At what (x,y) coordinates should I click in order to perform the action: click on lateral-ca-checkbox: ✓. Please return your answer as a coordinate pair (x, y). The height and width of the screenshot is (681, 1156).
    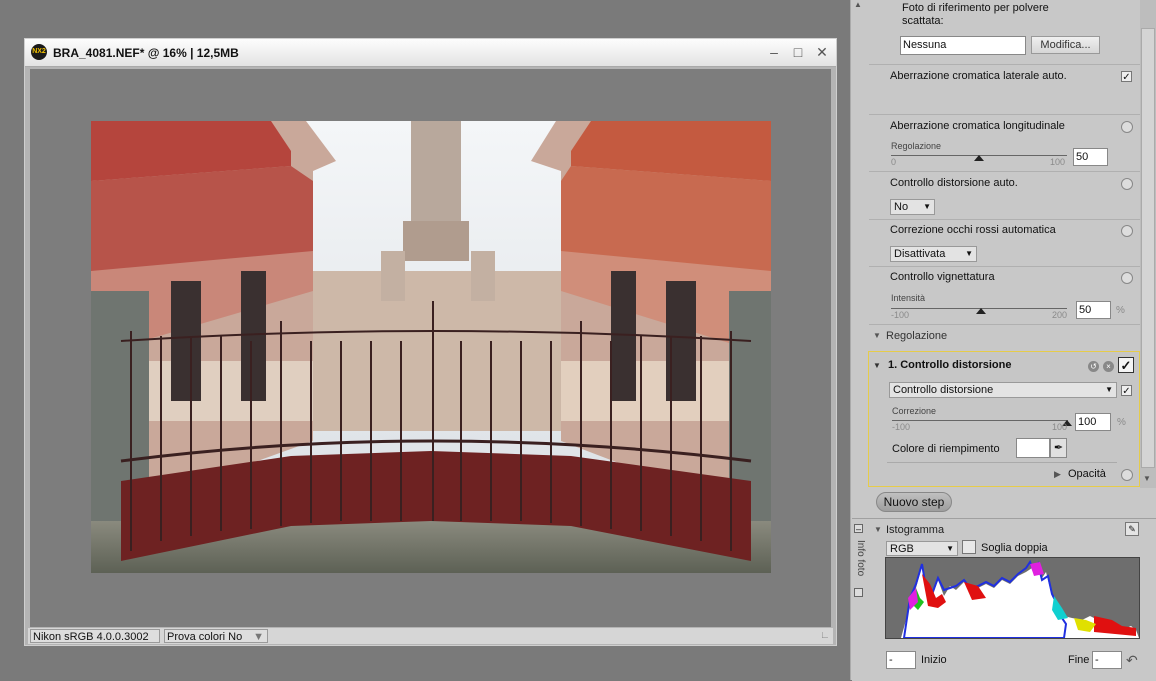
    Looking at the image, I should click on (1126, 77).